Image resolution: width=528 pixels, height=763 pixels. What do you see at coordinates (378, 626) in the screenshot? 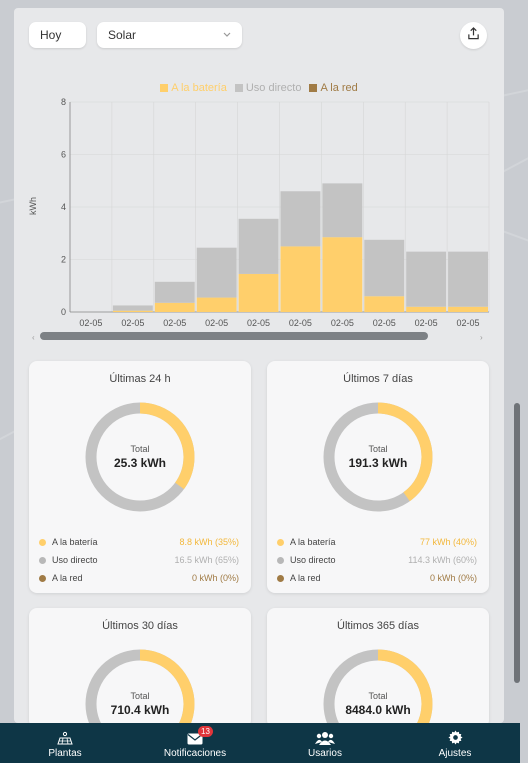
I see `card-title: Últimos 365 días` at bounding box center [378, 626].